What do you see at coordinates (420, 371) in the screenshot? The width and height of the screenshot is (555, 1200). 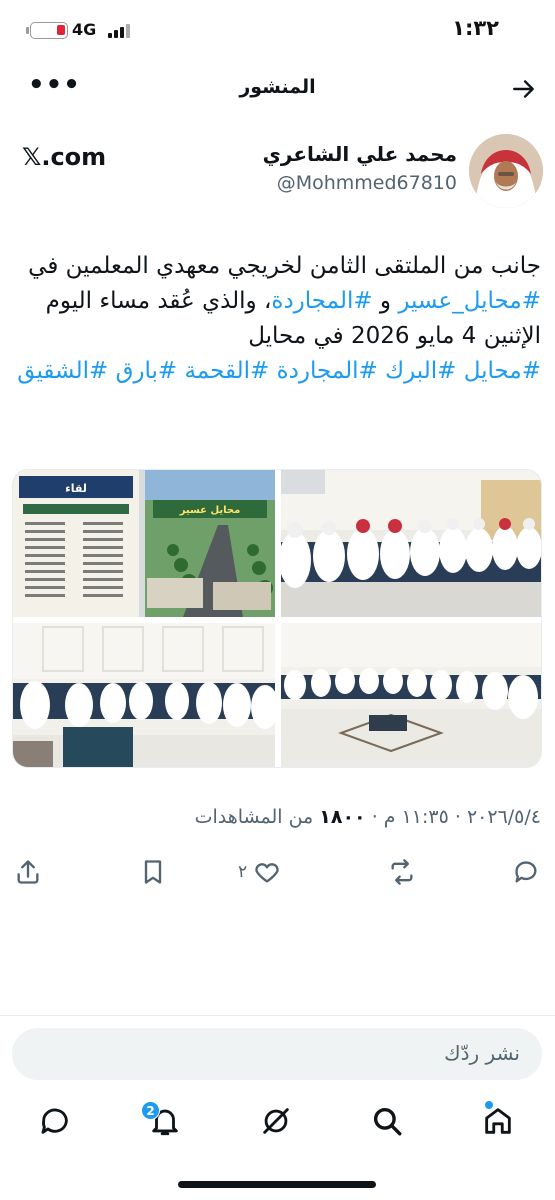 I see `hashtag-link: #البرك` at bounding box center [420, 371].